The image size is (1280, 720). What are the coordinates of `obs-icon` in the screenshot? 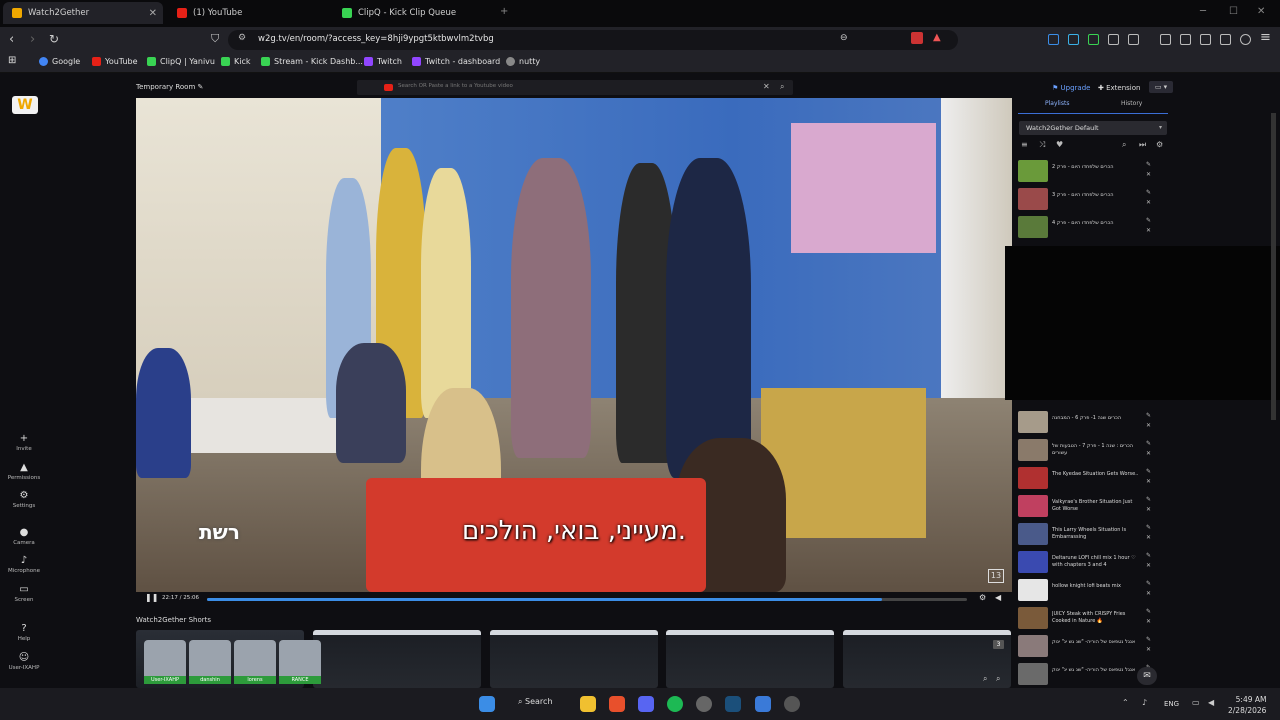 It's located at (704, 704).